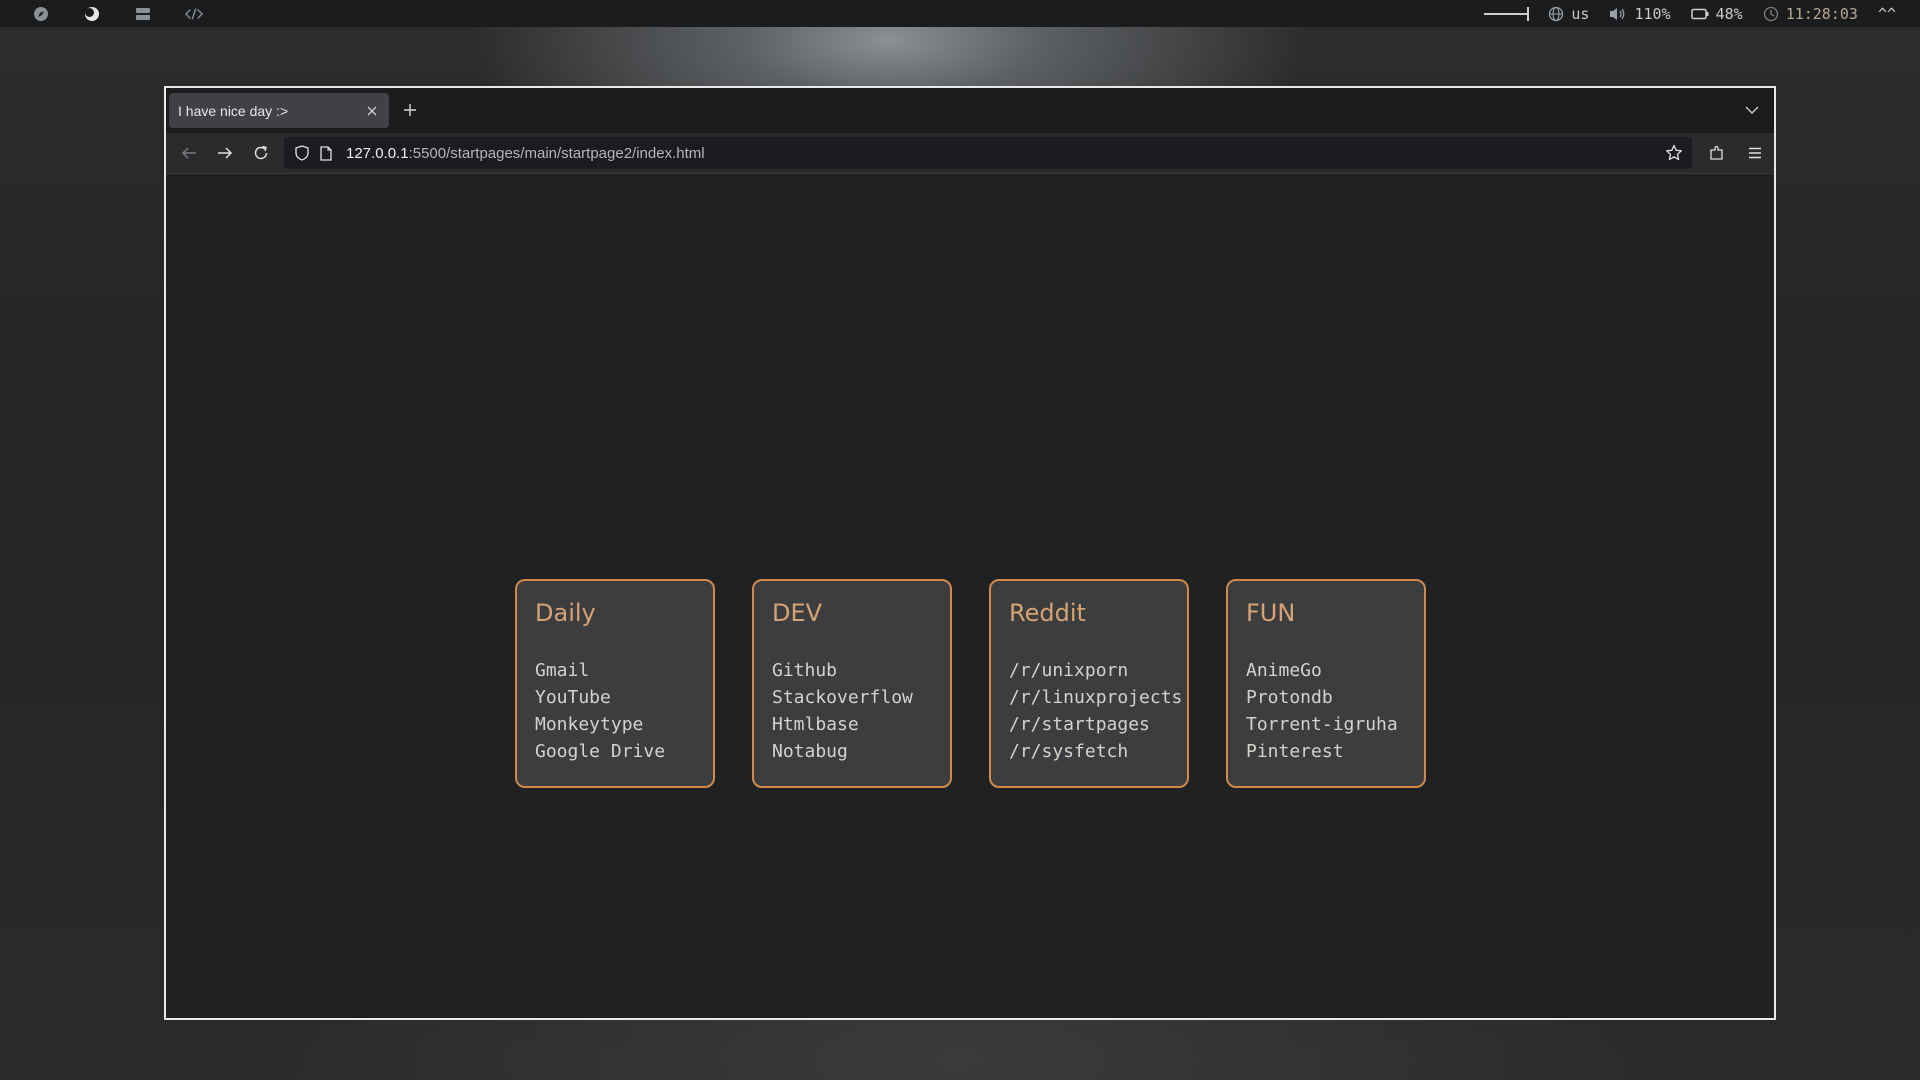 This screenshot has width=1920, height=1080. What do you see at coordinates (1098, 670) in the screenshot?
I see `link-r-unixporn: /r/unixporn` at bounding box center [1098, 670].